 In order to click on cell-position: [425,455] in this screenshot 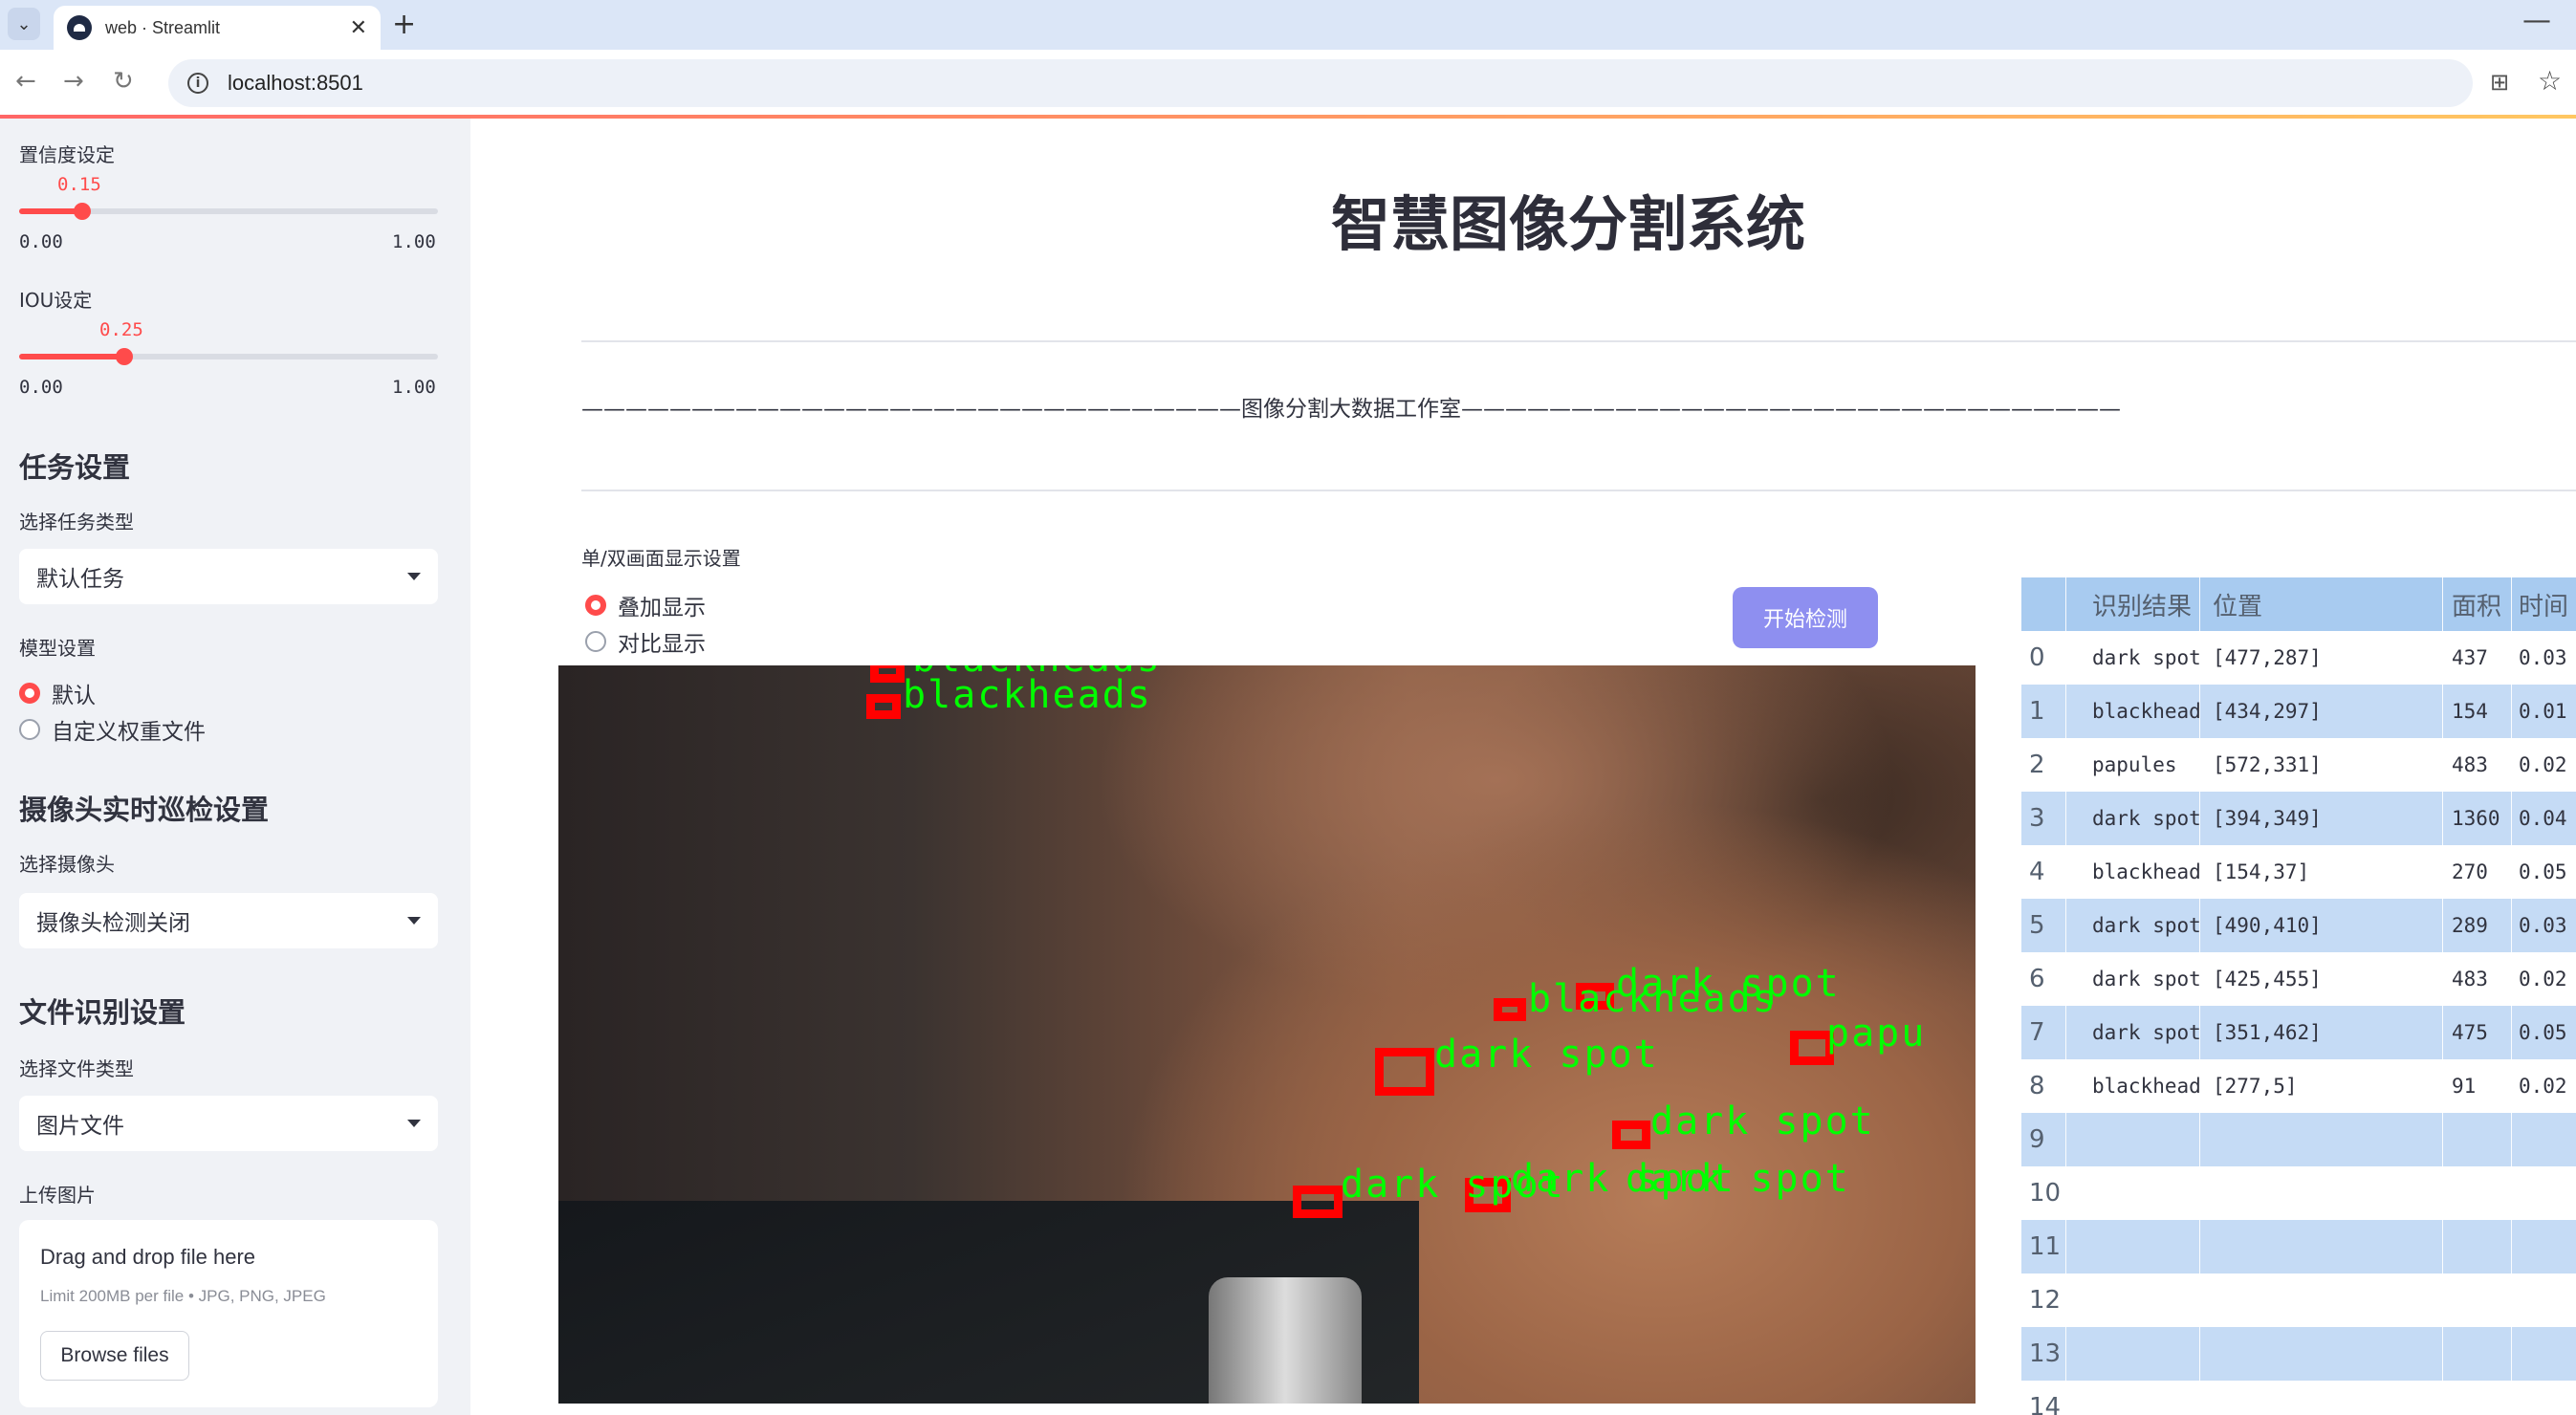, I will do `click(2267, 979)`.